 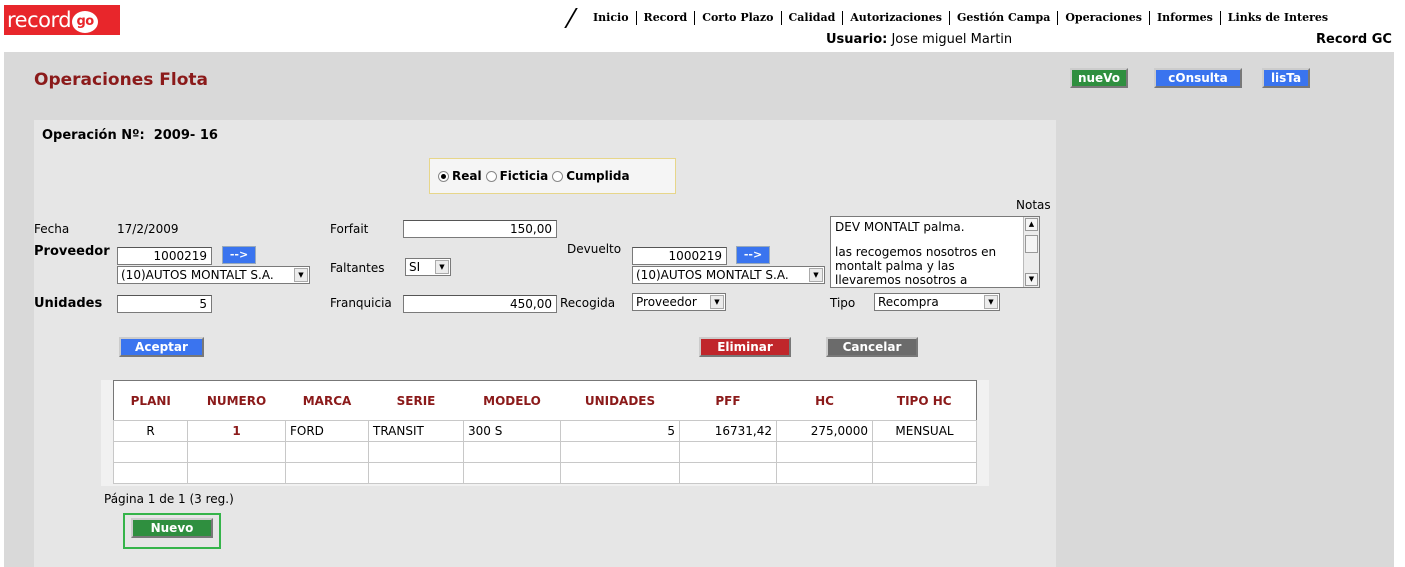 I want to click on faltantes-select: SI ▼, so click(x=428, y=267).